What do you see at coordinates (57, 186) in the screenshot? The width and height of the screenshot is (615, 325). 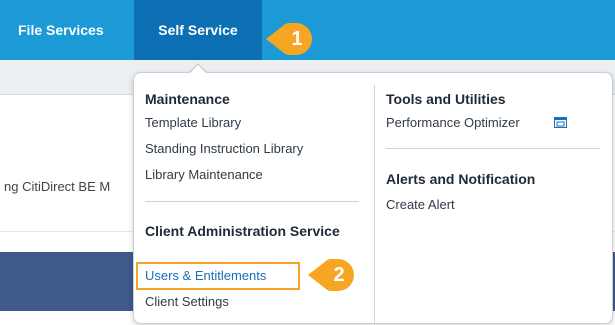 I see `content-row-text: ng CitiDirect BE M` at bounding box center [57, 186].